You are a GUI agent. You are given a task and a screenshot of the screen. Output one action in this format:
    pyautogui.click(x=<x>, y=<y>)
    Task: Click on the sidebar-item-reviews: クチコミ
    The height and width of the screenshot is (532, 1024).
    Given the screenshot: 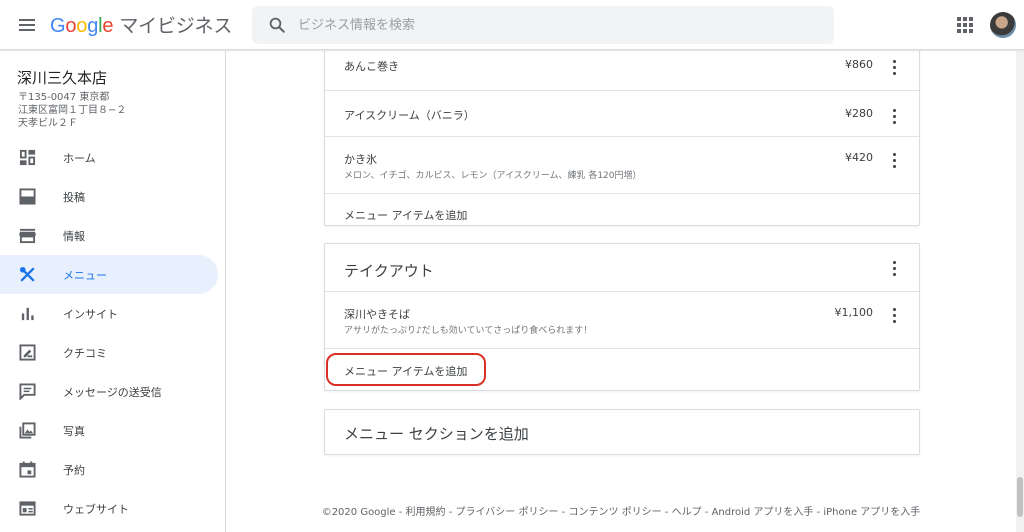 What is the action you would take?
    pyautogui.click(x=109, y=352)
    